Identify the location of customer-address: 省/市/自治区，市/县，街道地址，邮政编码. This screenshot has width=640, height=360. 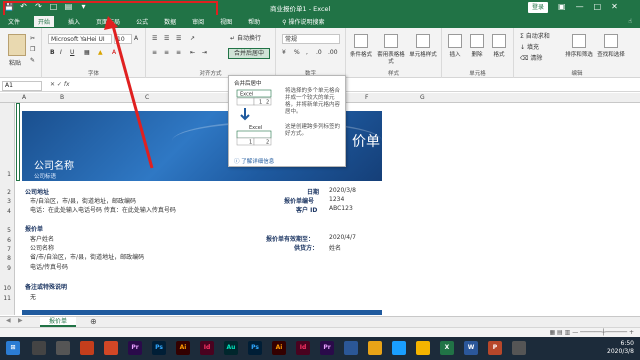
(87, 256).